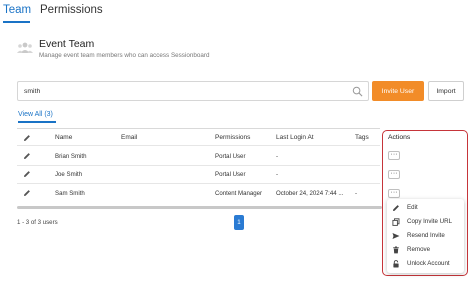  I want to click on invite-user-button: Invite User, so click(398, 91).